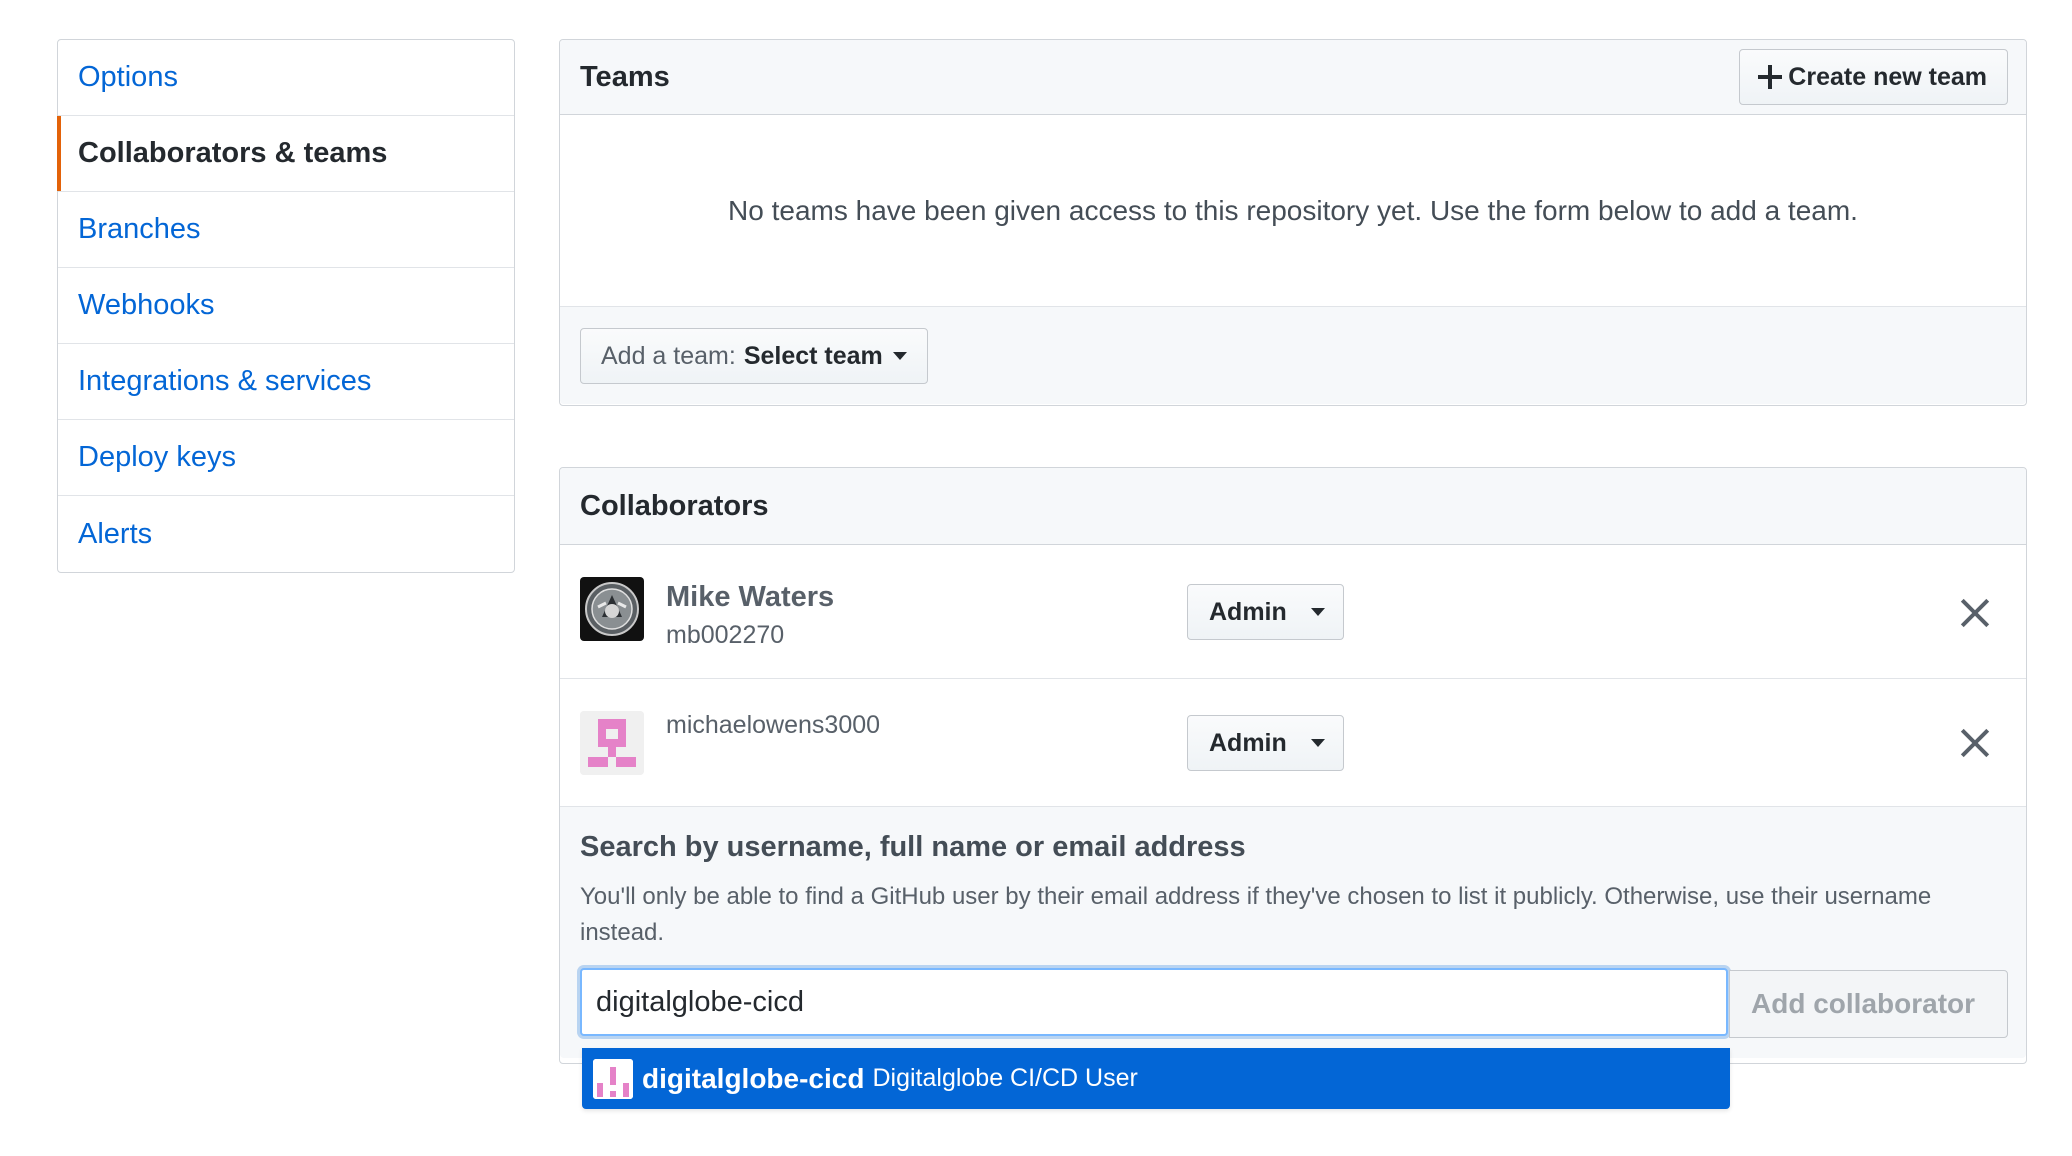  Describe the element at coordinates (773, 725) in the screenshot. I see `collaborator-login: michaelowens3000` at that location.